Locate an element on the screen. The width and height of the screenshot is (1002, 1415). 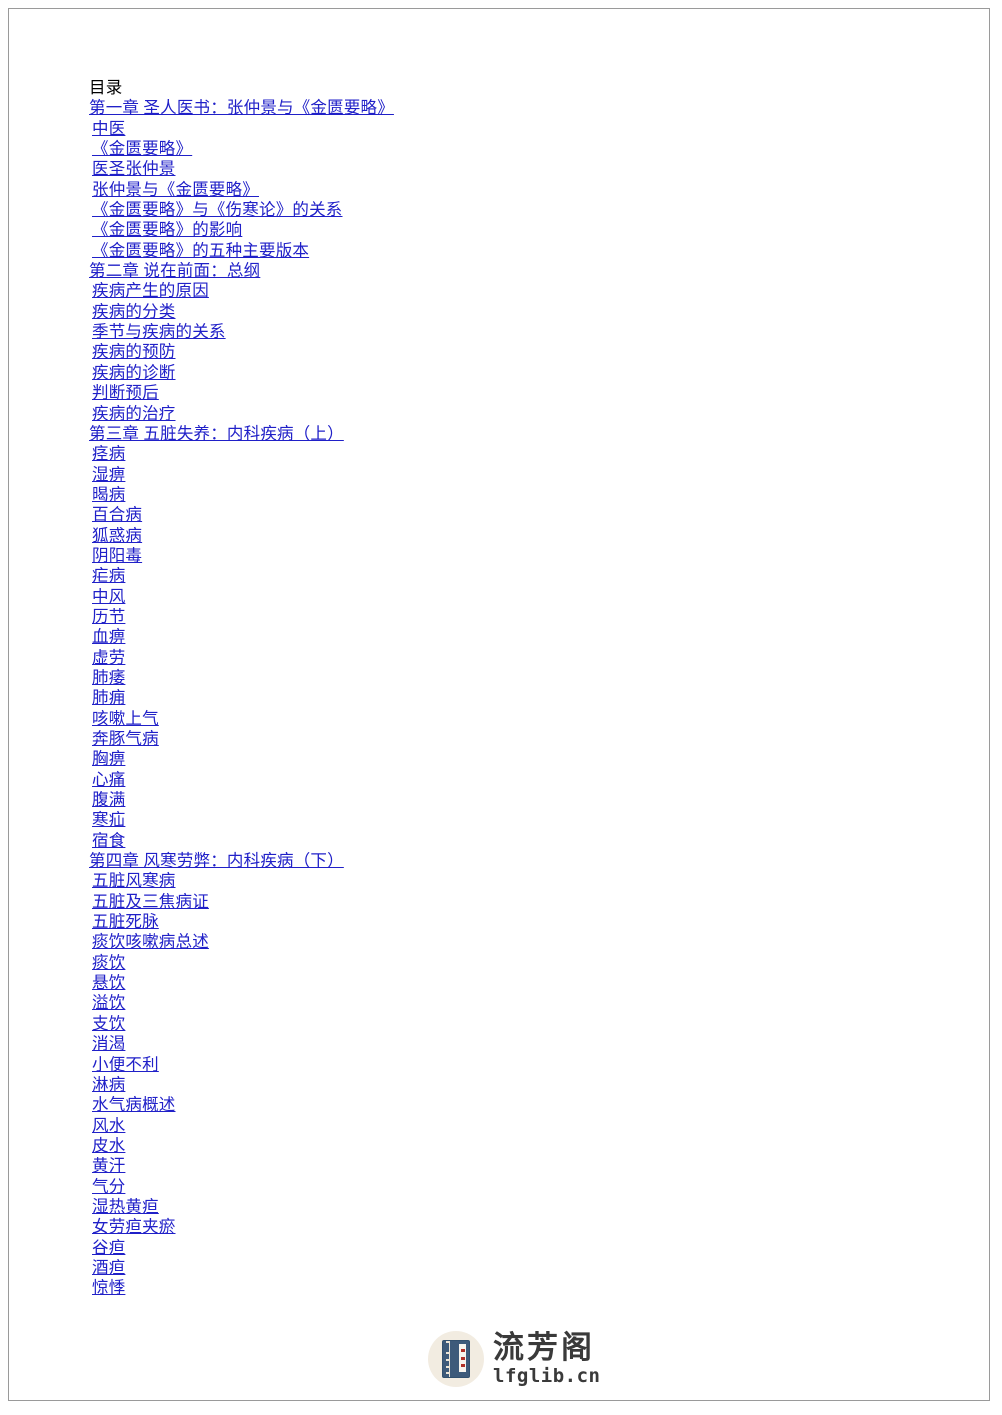
toc-section-link: 《金匮要略》与《伤寒论》的关系 is located at coordinates (216, 210).